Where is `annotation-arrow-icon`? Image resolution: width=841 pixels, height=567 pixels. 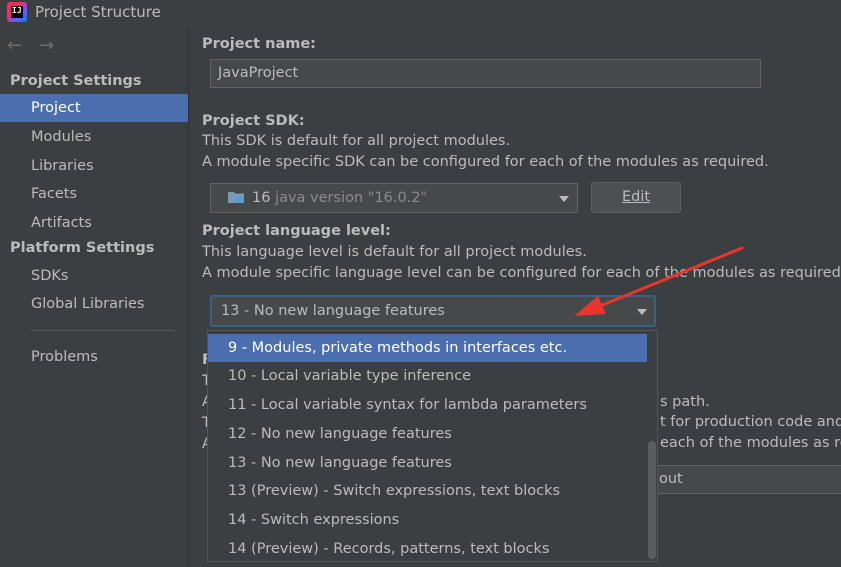
annotation-arrow-icon is located at coordinates (659, 281).